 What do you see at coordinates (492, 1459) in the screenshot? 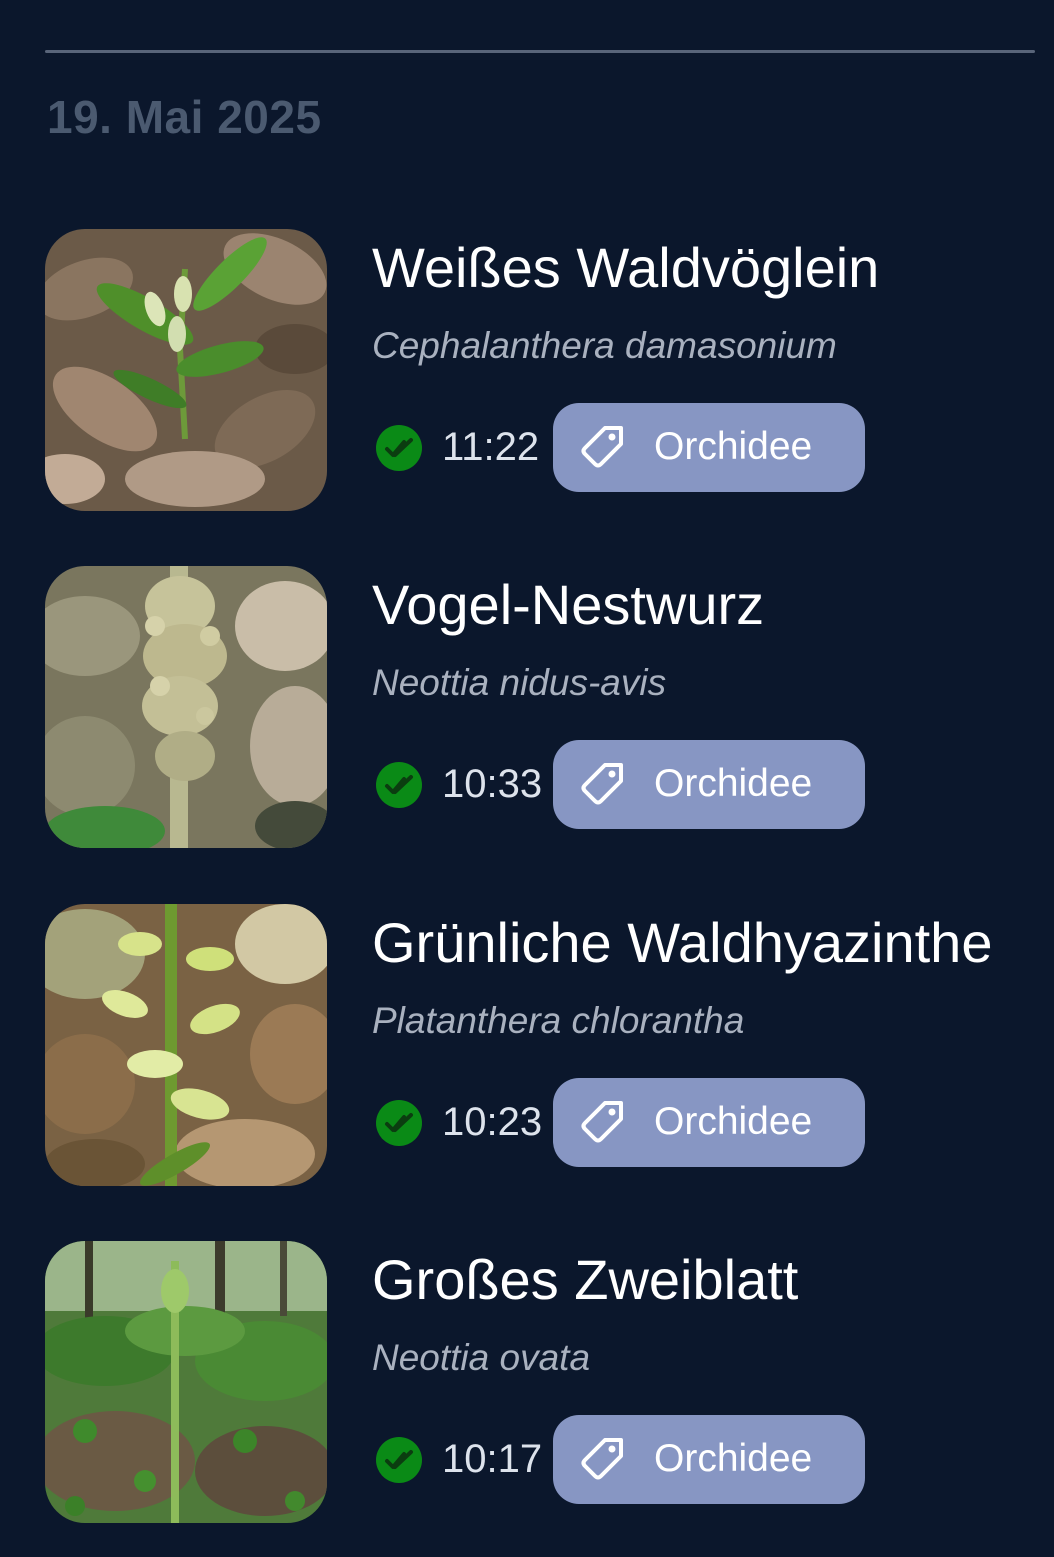
I see `observation-time: 10:17` at bounding box center [492, 1459].